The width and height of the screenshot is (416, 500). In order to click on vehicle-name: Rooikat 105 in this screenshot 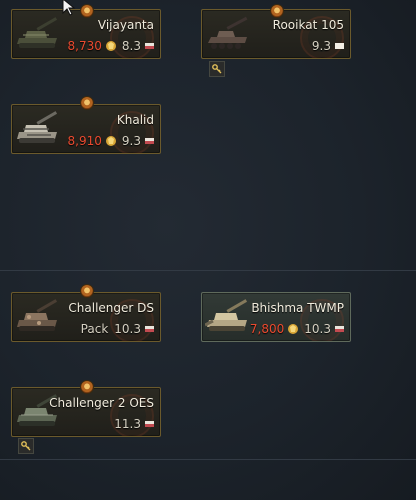, I will do `click(308, 25)`.